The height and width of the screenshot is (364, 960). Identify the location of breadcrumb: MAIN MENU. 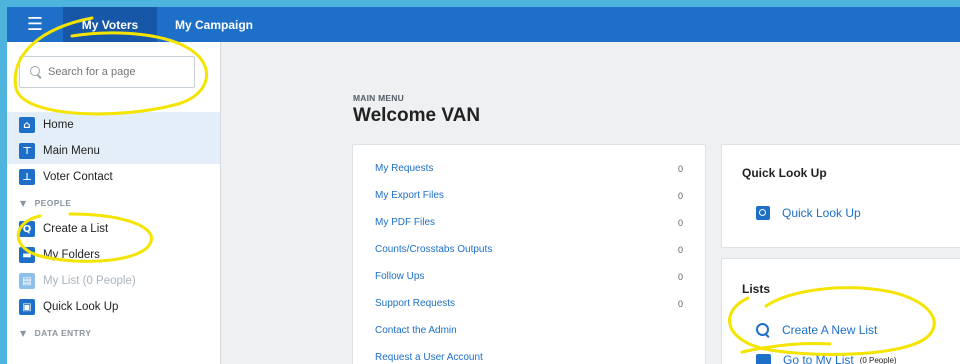
(378, 98).